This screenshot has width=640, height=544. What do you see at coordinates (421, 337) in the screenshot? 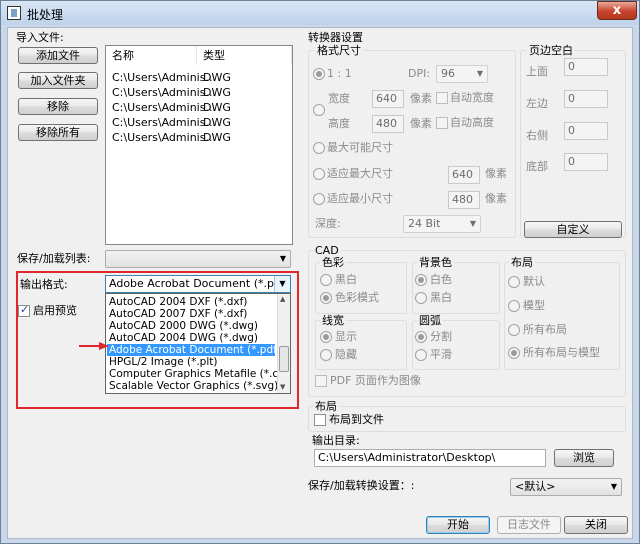
I see `arc-split-radio` at bounding box center [421, 337].